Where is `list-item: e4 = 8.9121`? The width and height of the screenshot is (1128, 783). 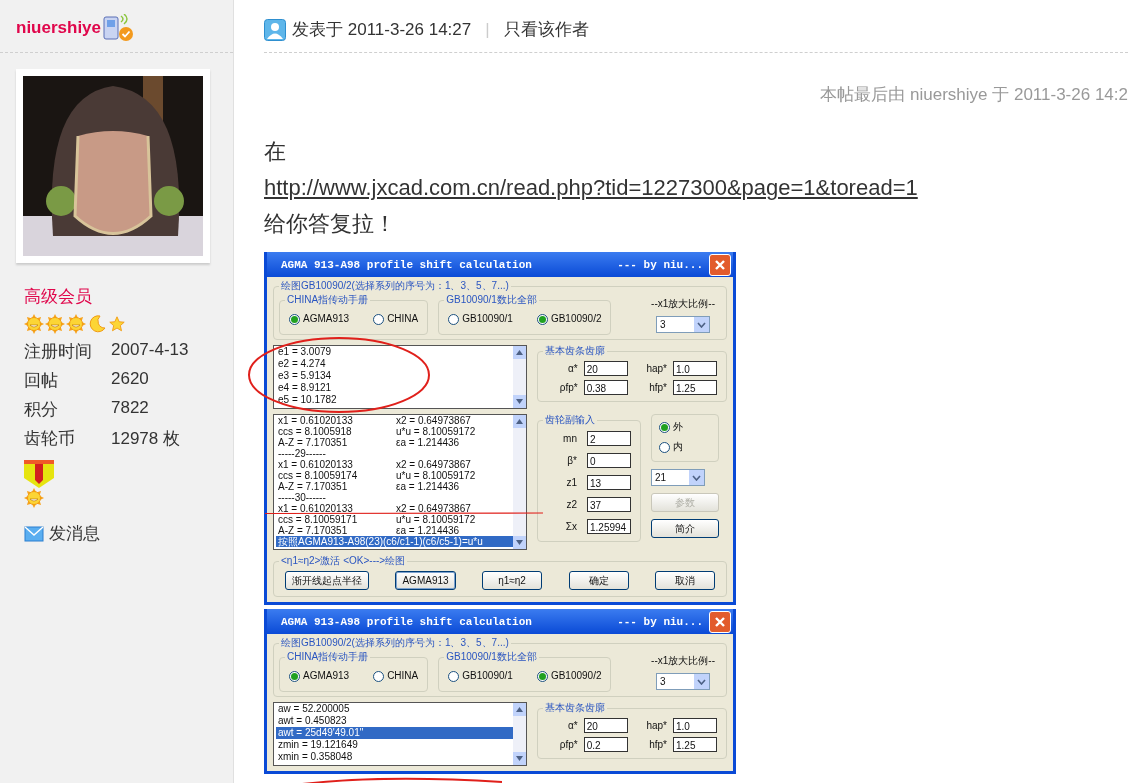 list-item: e4 = 8.9121 is located at coordinates (394, 388).